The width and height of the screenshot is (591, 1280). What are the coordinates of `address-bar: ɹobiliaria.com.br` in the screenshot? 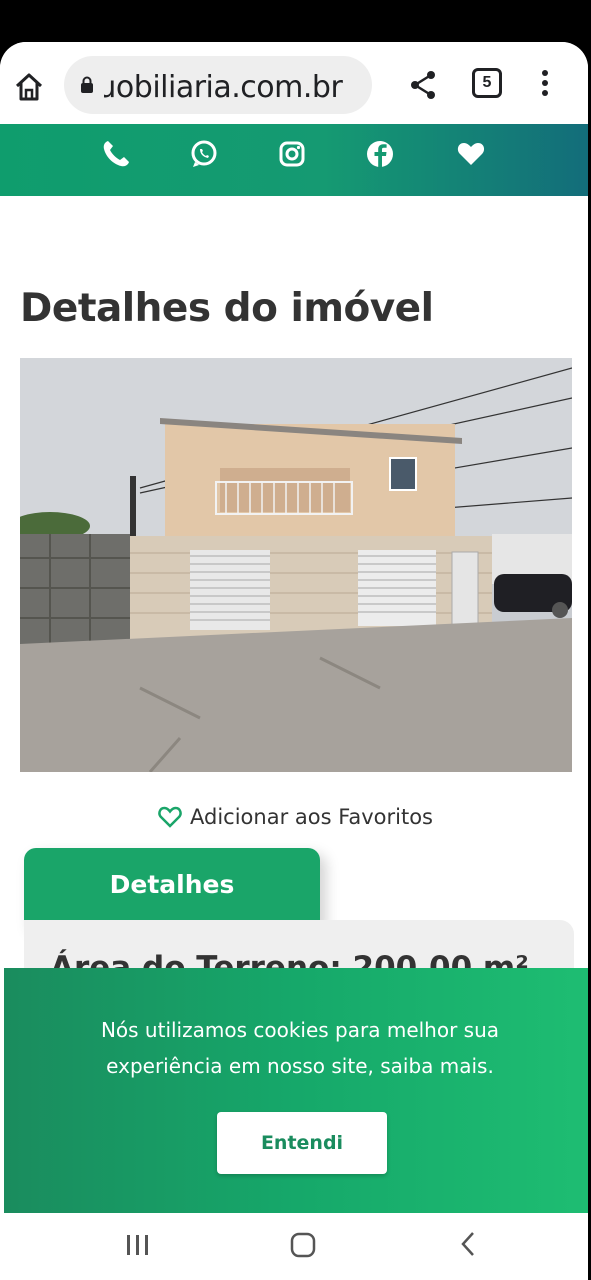 It's located at (218, 85).